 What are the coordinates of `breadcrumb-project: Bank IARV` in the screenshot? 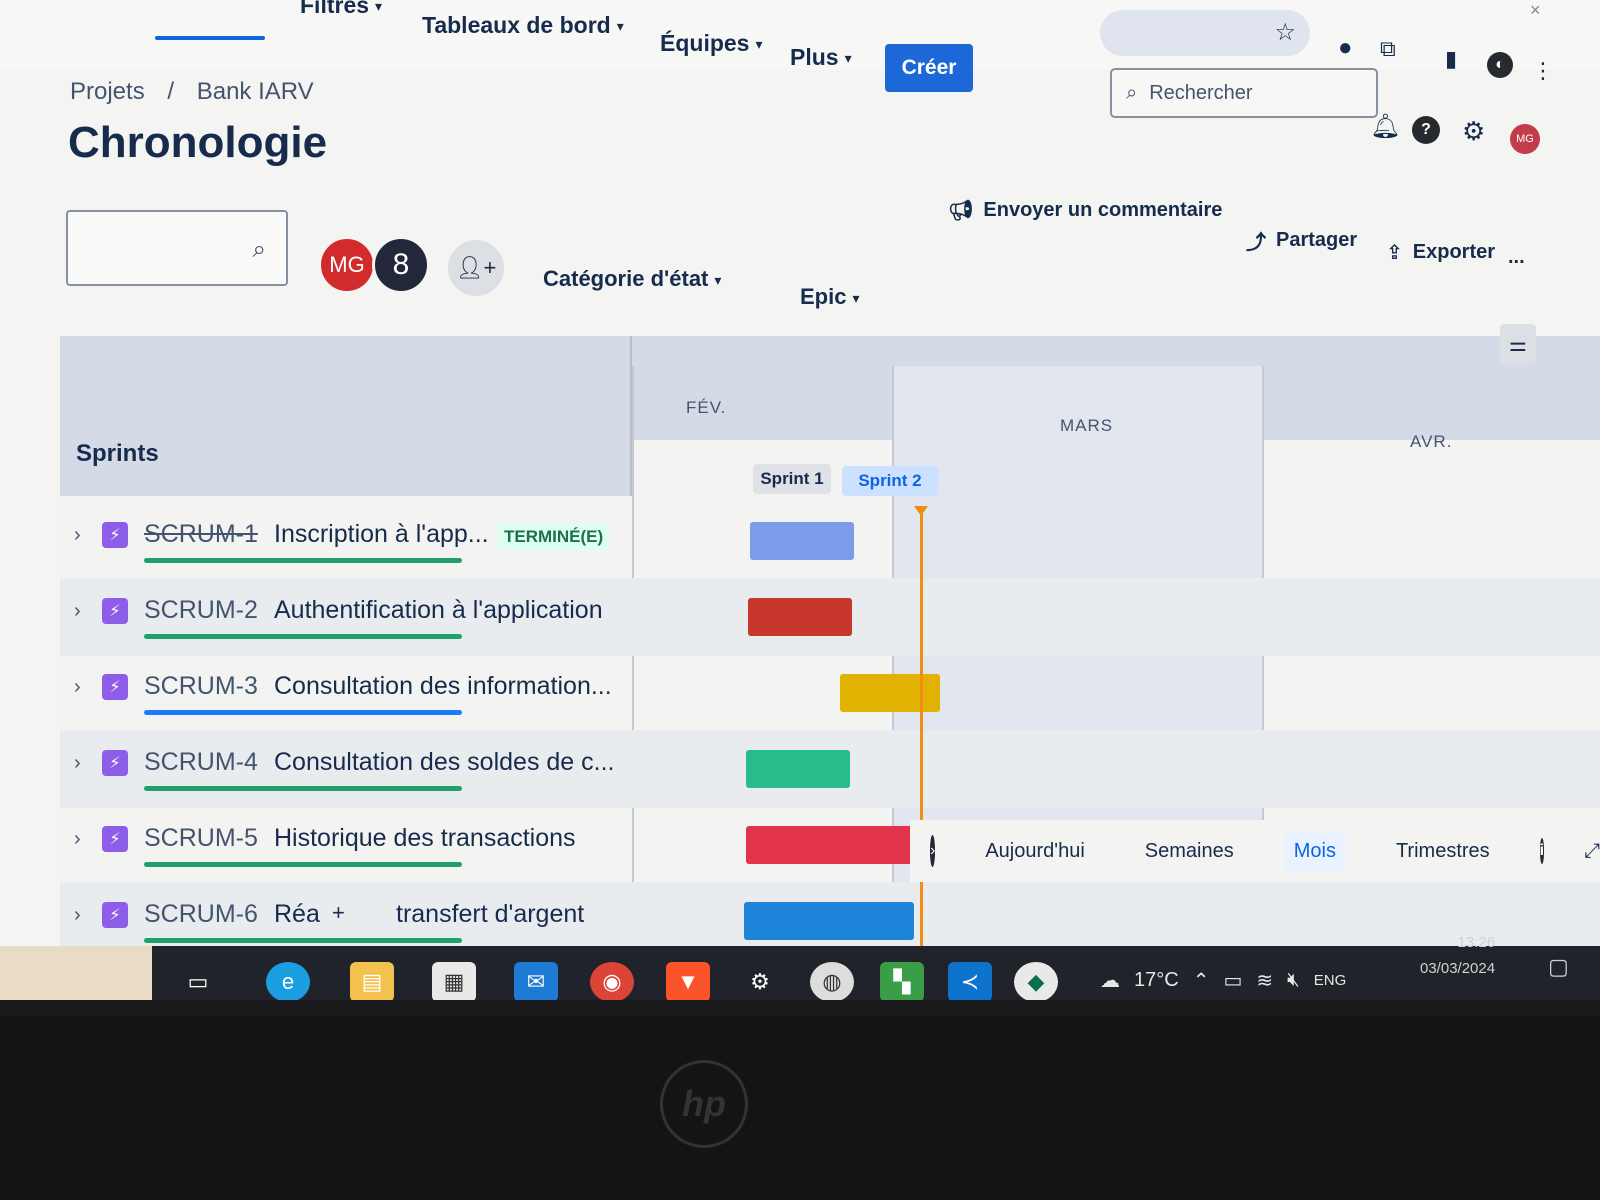 It's located at (255, 91).